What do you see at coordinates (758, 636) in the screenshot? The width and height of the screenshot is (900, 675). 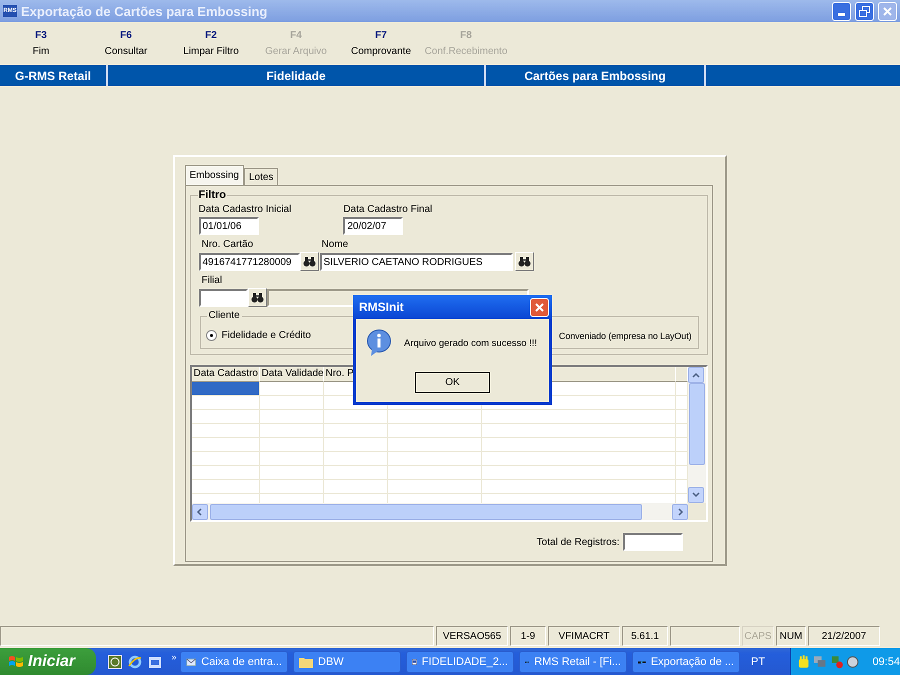 I see `status-cell: CAPS` at bounding box center [758, 636].